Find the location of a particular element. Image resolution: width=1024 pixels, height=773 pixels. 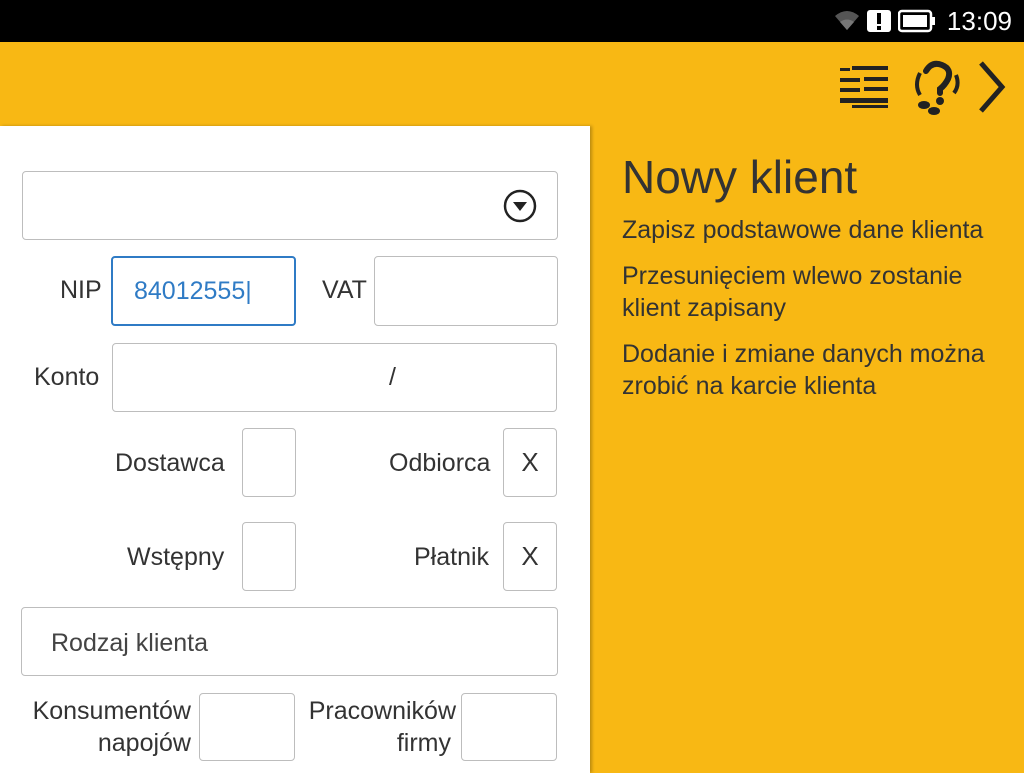

client-kind-placeholder: Rodzaj klienta is located at coordinates (130, 643).